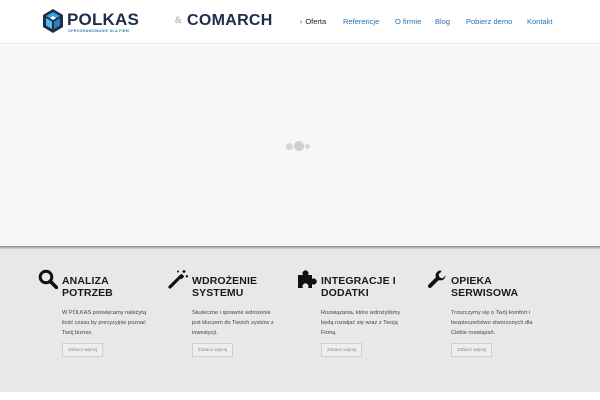 The image size is (600, 400). What do you see at coordinates (178, 279) in the screenshot?
I see `magic-wand-icon` at bounding box center [178, 279].